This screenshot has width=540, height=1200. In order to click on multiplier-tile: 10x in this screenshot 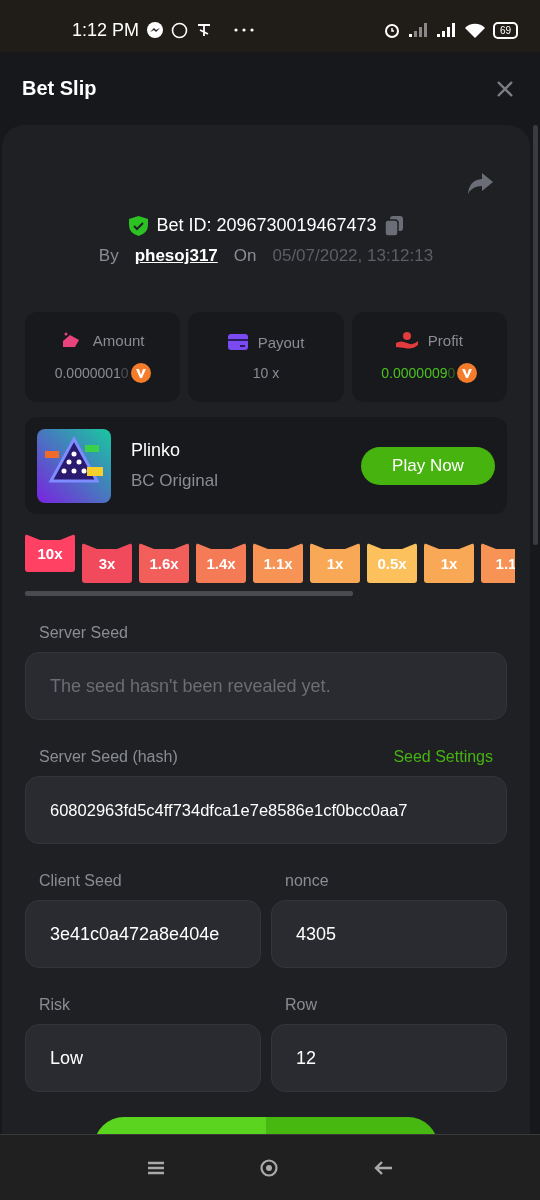, I will do `click(50, 553)`.